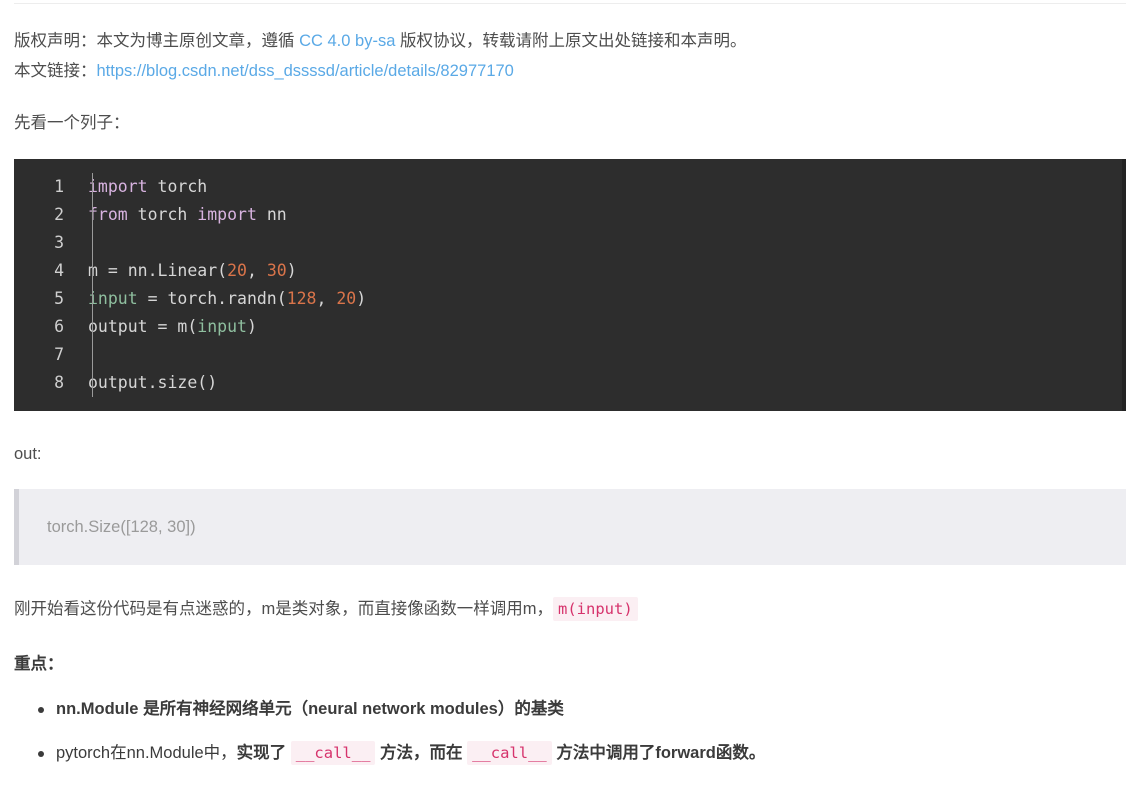 This screenshot has width=1132, height=803. Describe the element at coordinates (571, 41) in the screenshot. I see `copyright-text-after: 版权协议，转载请附上原文出处链接和本声明。` at that location.